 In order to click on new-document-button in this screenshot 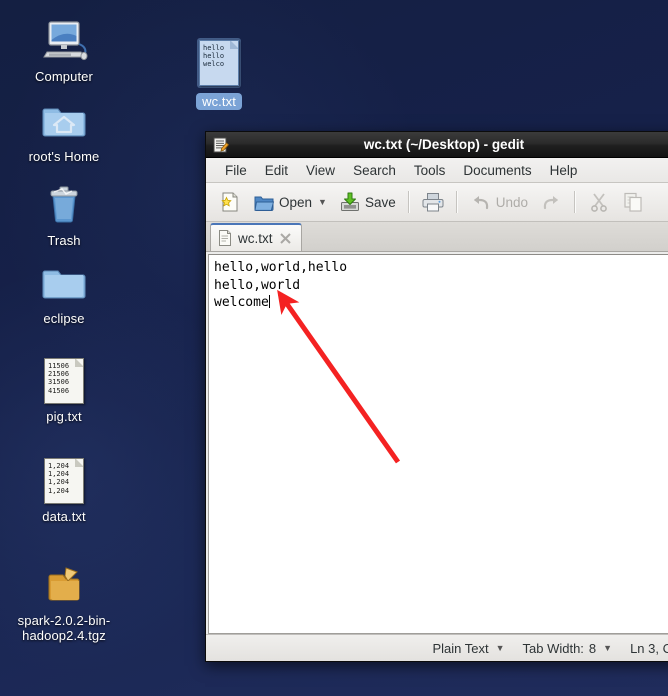, I will do `click(230, 202)`.